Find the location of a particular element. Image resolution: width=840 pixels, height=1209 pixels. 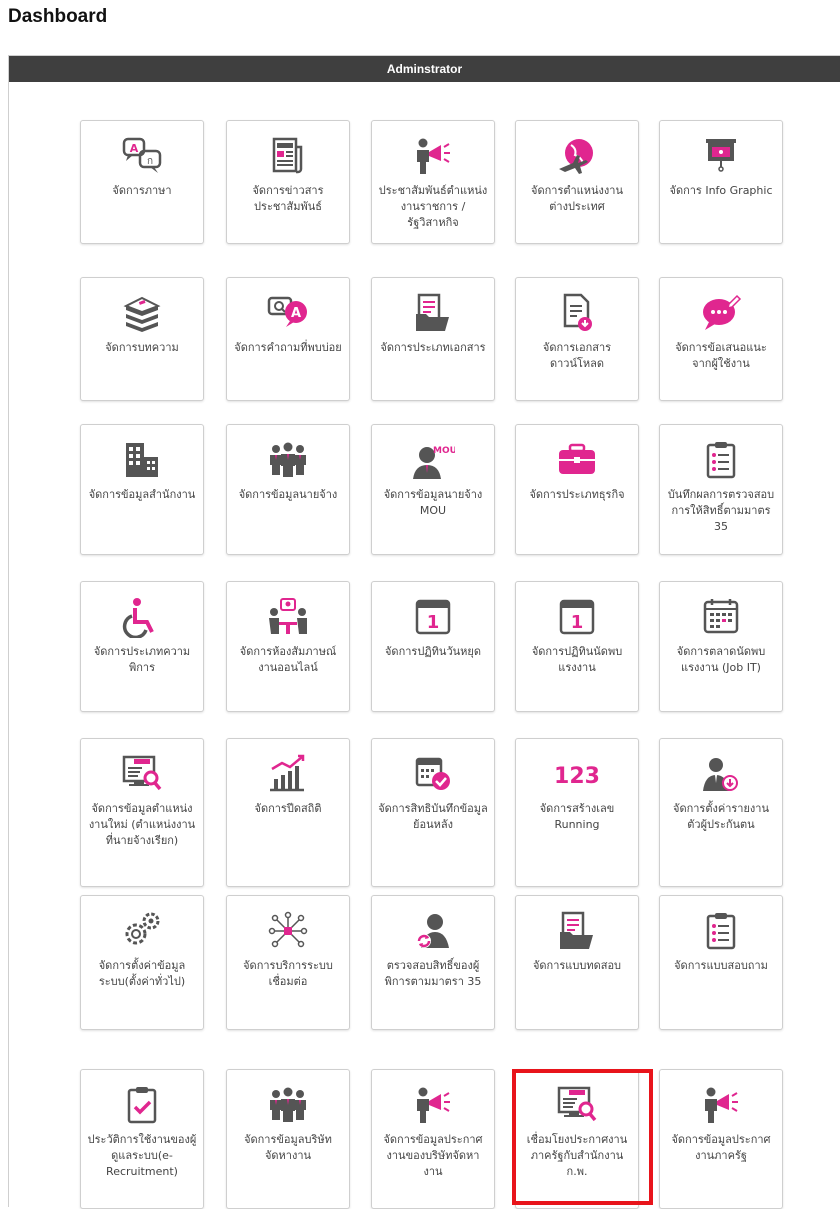

dashboard-tile: จัดการข้อมูลบริษัทจัดหางาน is located at coordinates (288, 1139).